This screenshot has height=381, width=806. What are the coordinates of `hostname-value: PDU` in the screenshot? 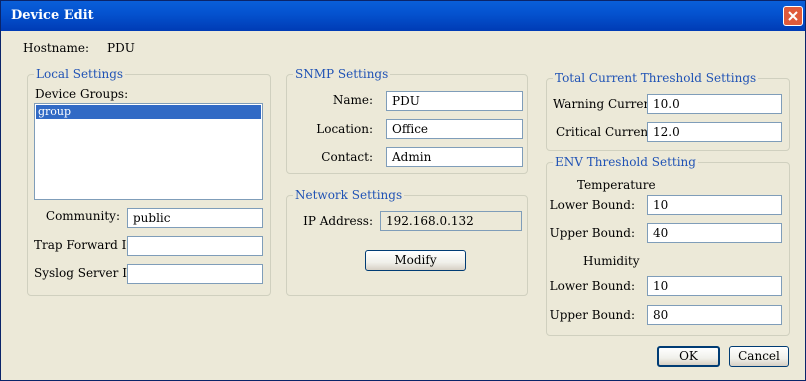 It's located at (121, 48).